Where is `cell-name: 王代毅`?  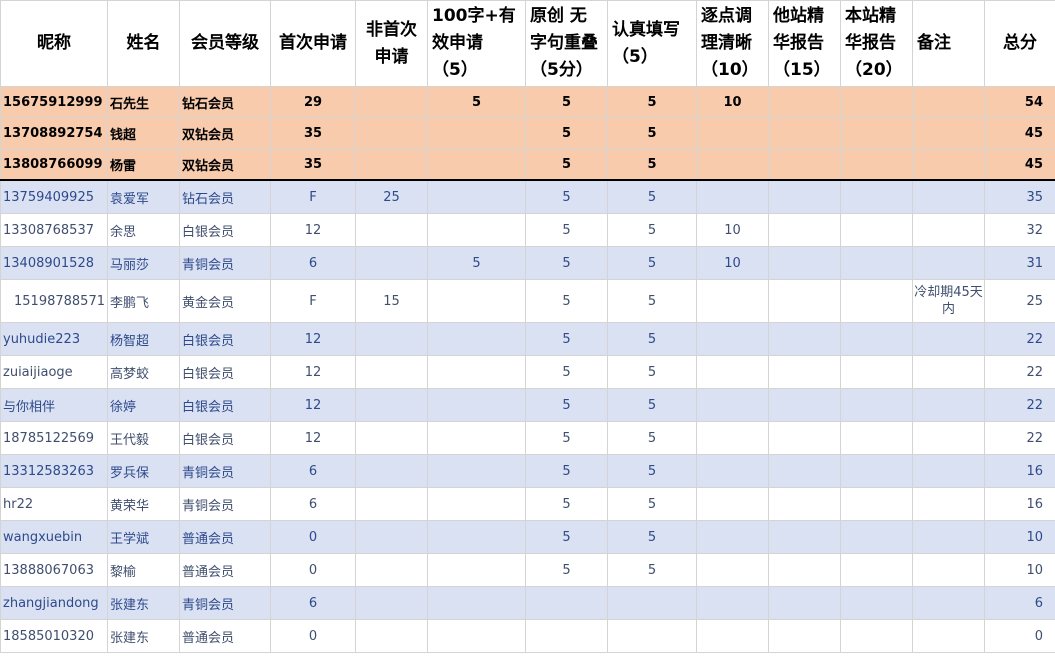
cell-name: 王代毅 is located at coordinates (143, 438).